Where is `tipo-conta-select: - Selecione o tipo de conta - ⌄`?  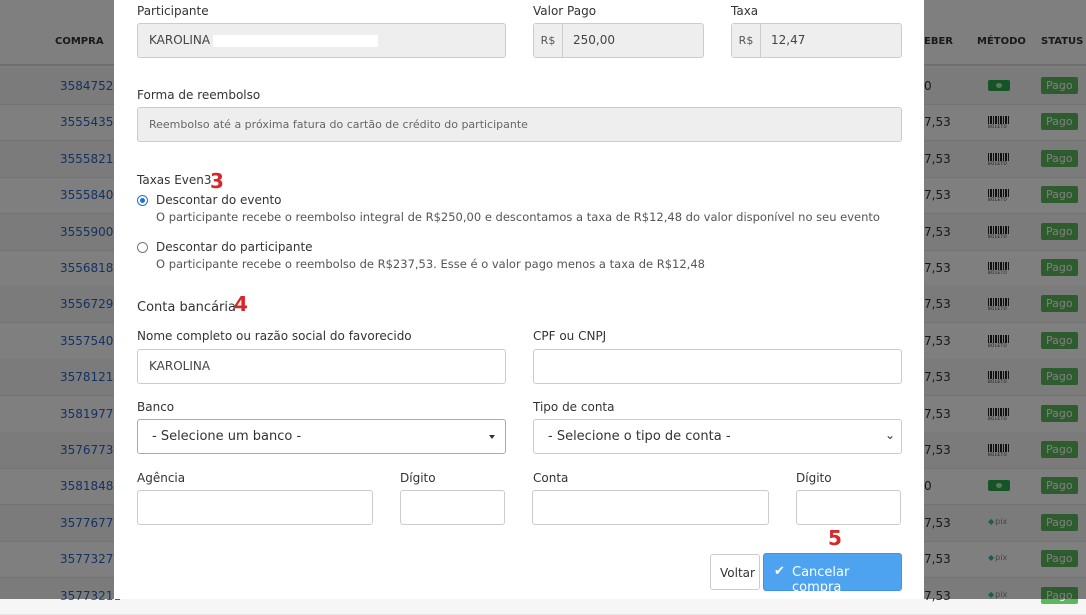 tipo-conta-select: - Selecione o tipo de conta - ⌄ is located at coordinates (717, 436).